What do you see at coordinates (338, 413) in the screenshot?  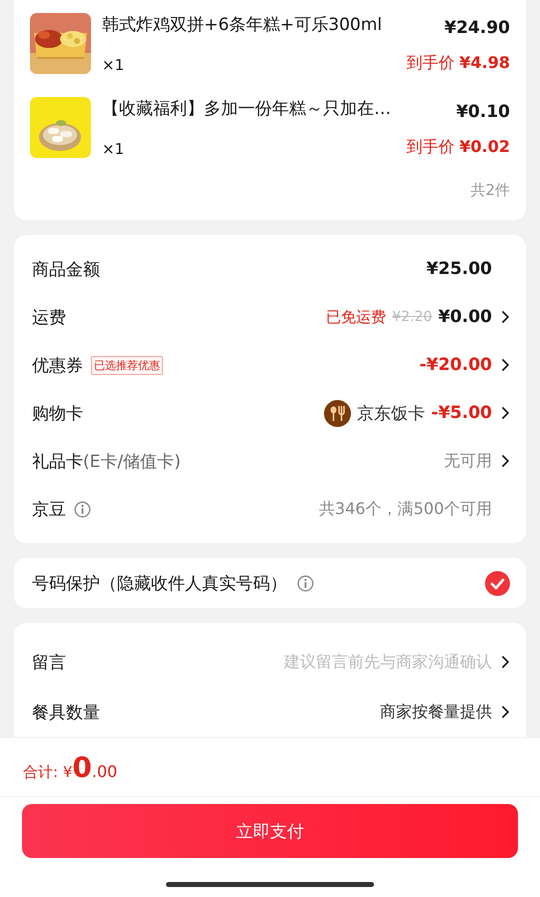 I see `utensils-icon` at bounding box center [338, 413].